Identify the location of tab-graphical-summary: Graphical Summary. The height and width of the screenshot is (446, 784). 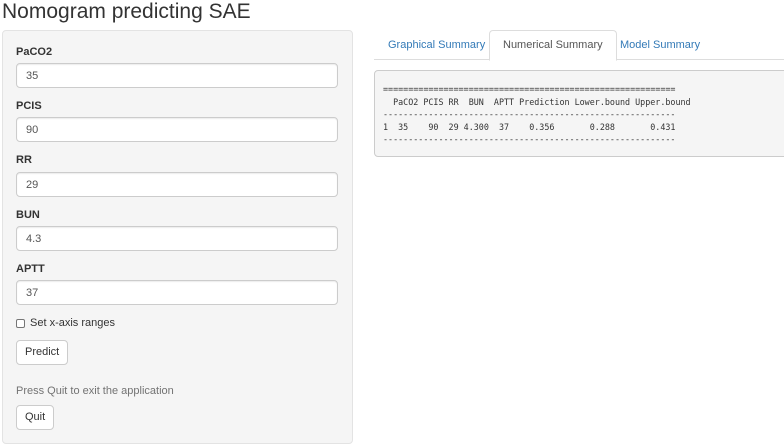
(436, 45).